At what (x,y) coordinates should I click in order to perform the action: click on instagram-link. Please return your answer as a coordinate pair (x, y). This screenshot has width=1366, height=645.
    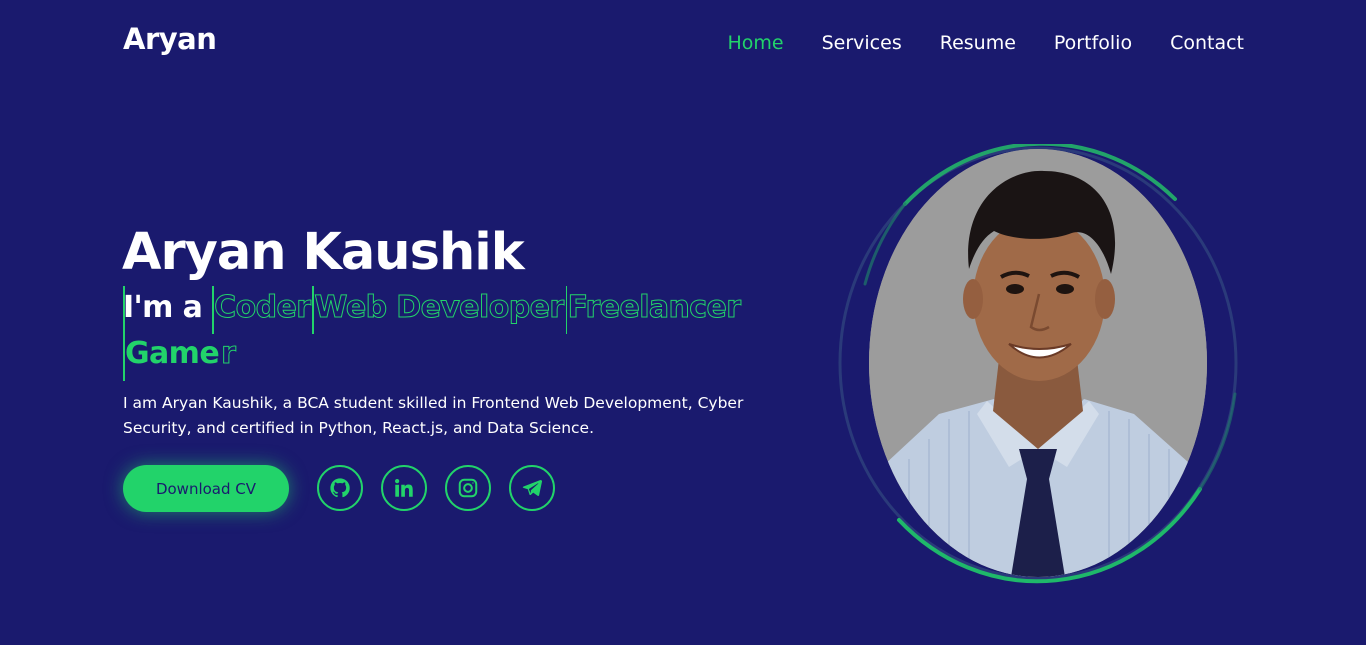
    Looking at the image, I should click on (468, 488).